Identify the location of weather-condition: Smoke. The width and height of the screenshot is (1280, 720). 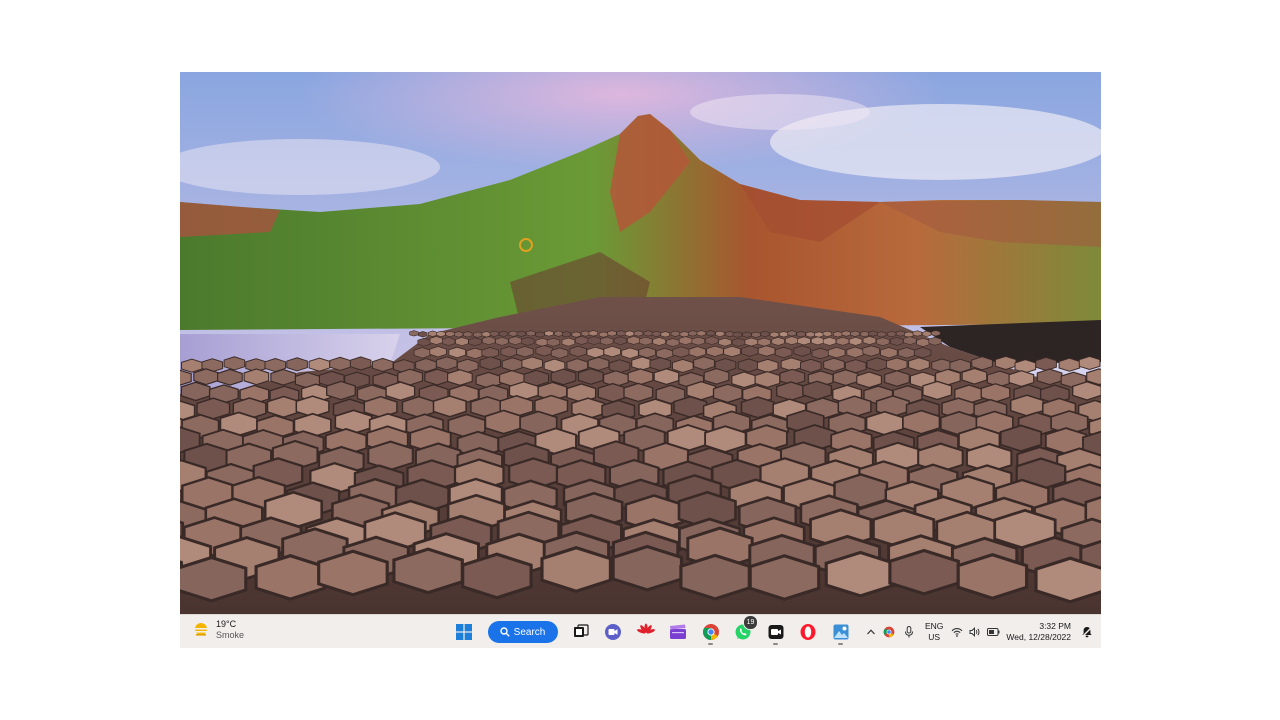
(230, 635).